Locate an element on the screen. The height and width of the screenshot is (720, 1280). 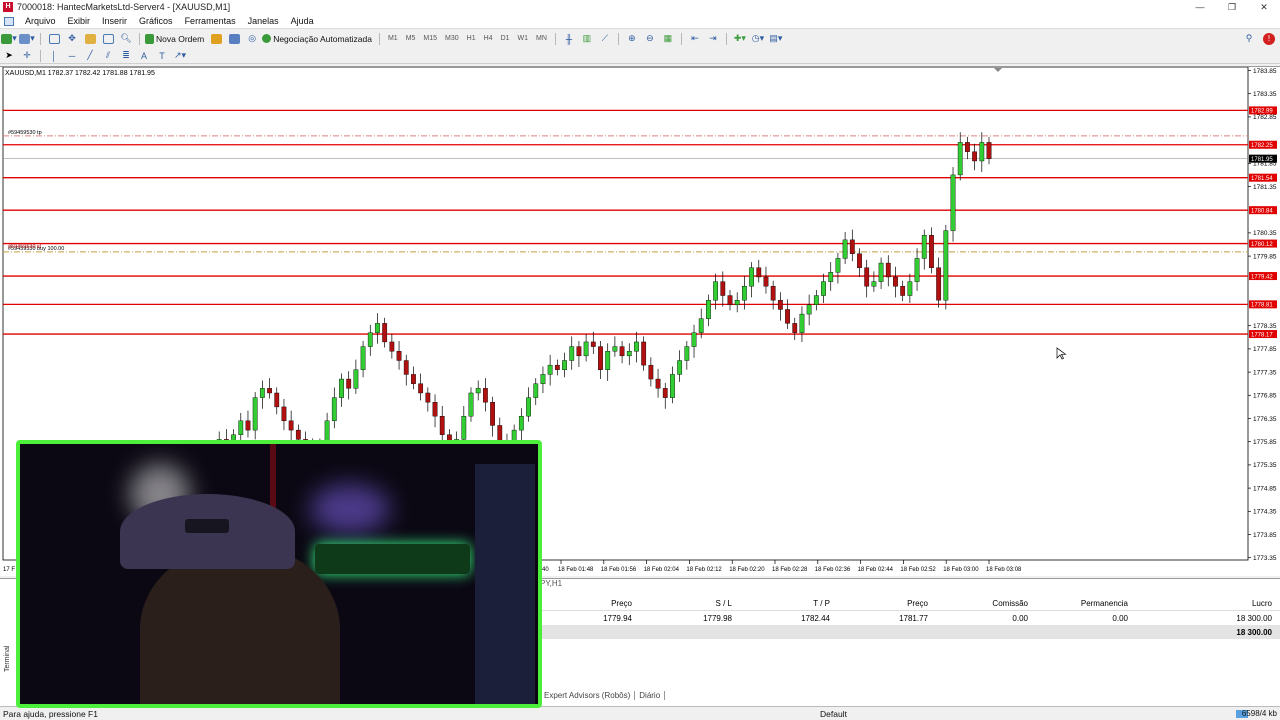
crosshair-icon: ✛ is located at coordinates (27, 56).